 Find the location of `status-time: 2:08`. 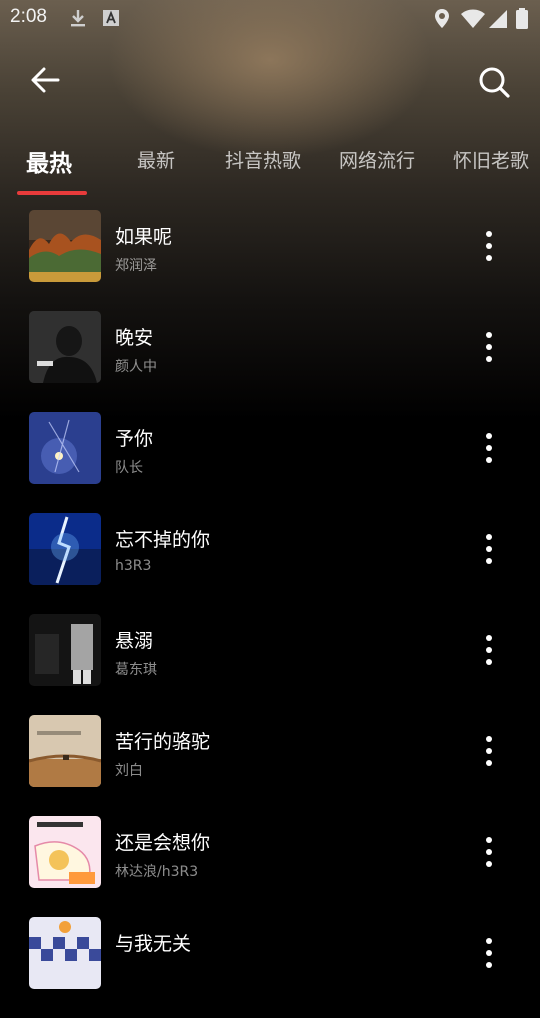

status-time: 2:08 is located at coordinates (28, 16).